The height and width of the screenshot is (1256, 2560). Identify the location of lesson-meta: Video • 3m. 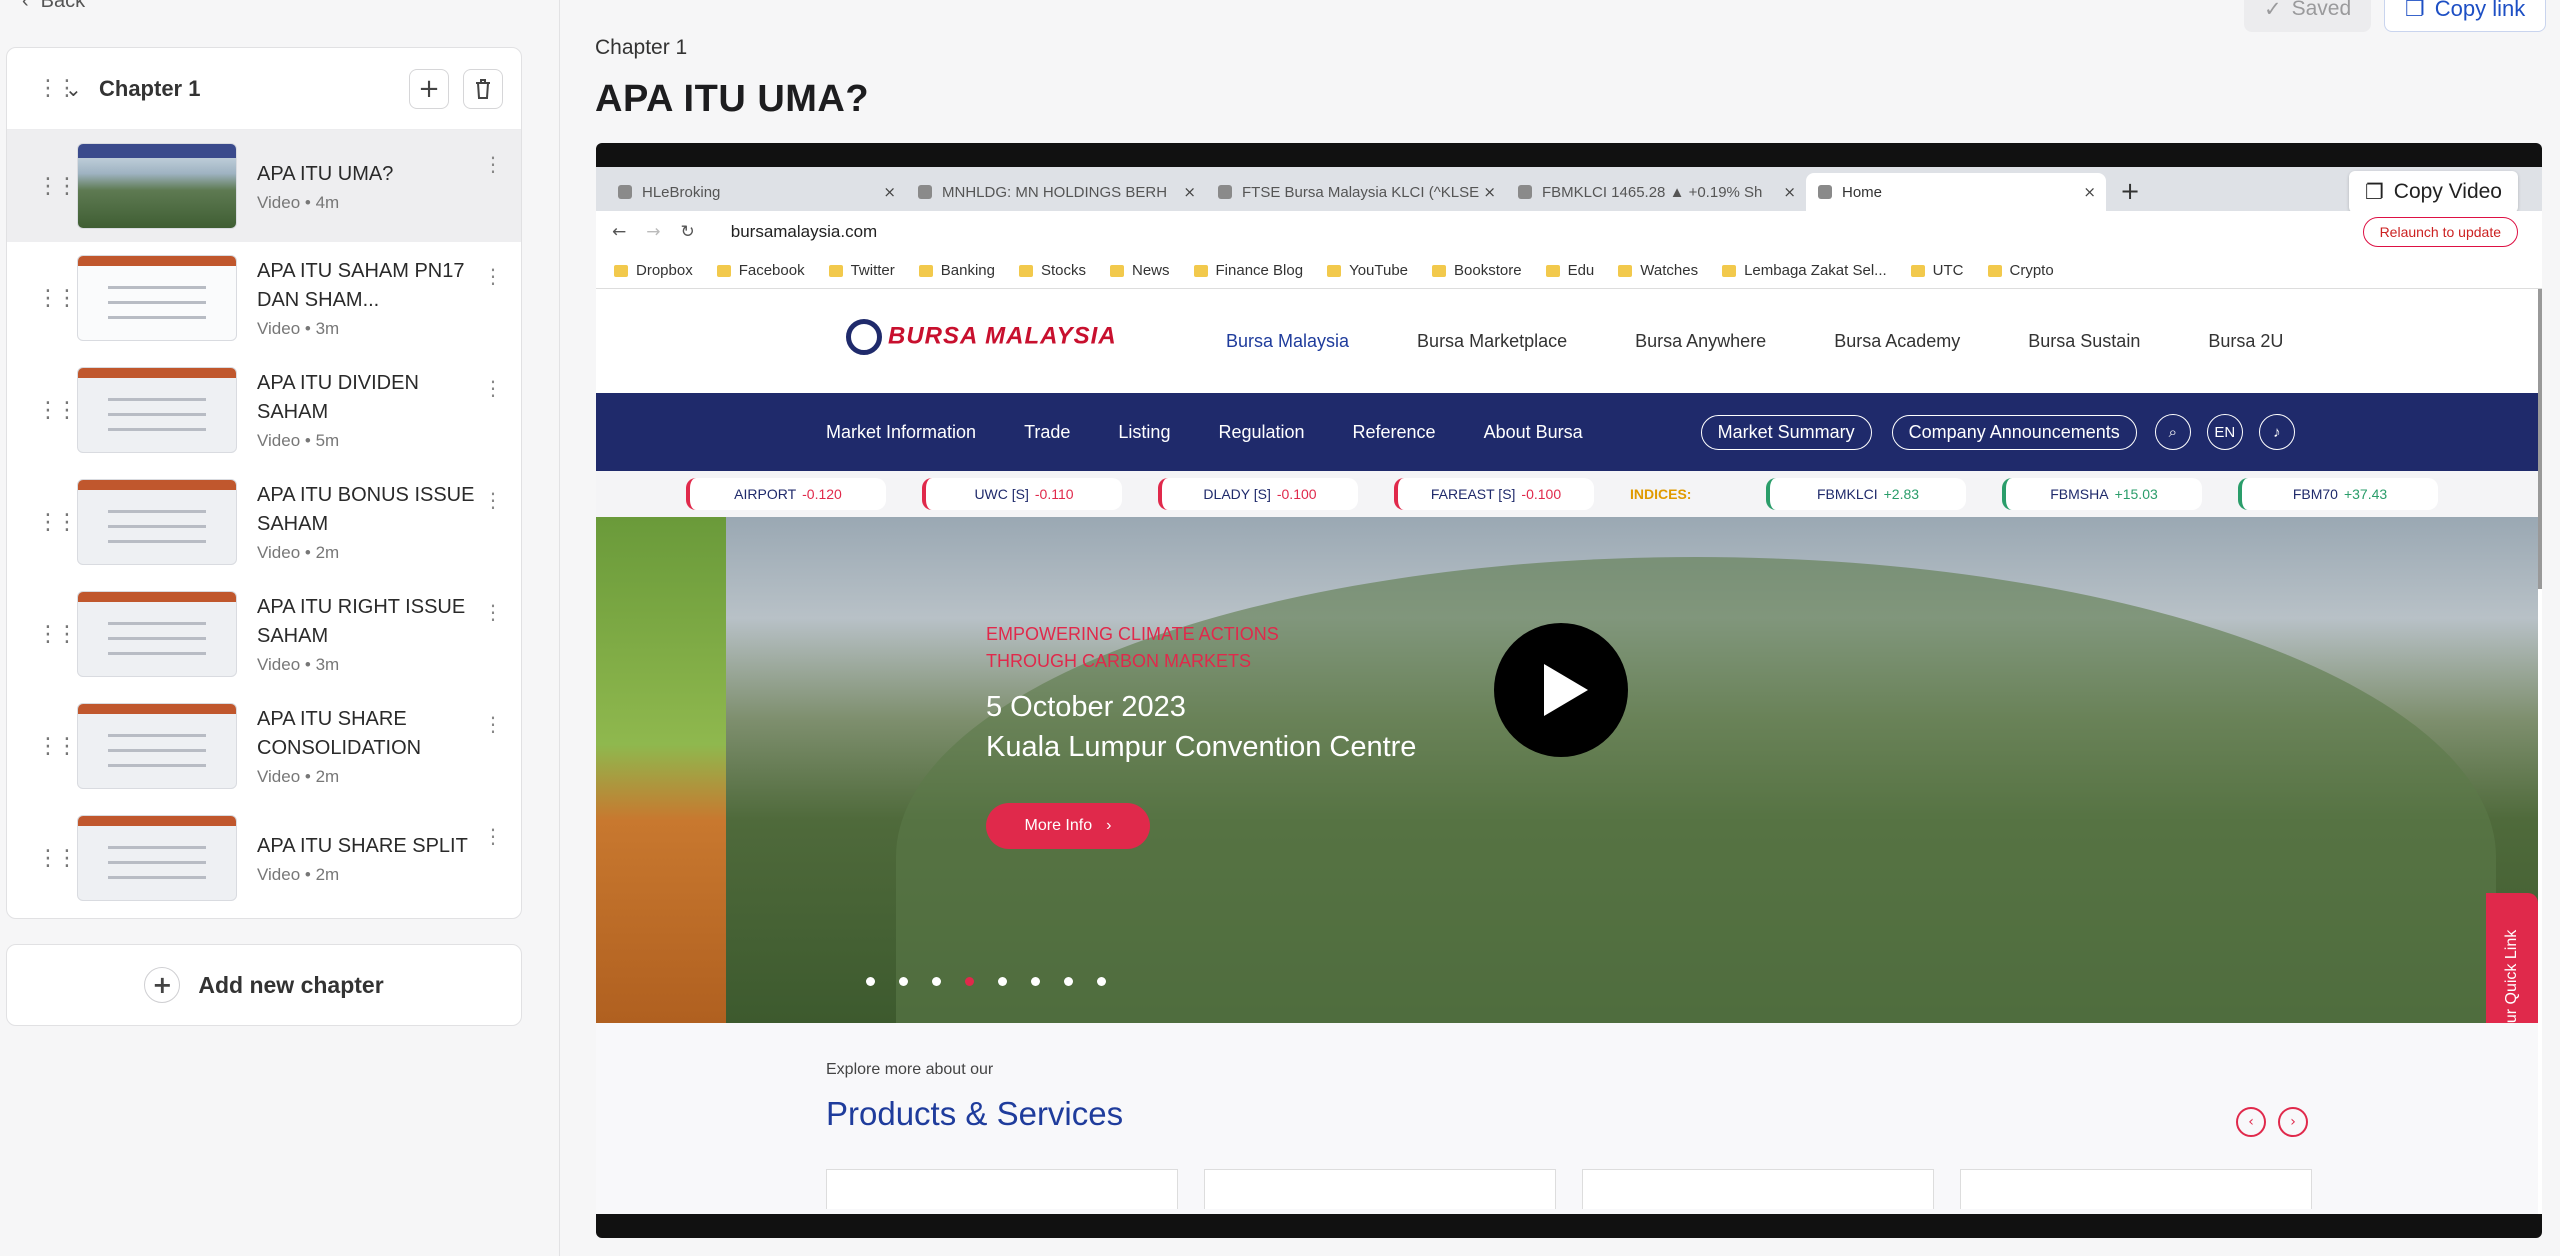
(298, 664).